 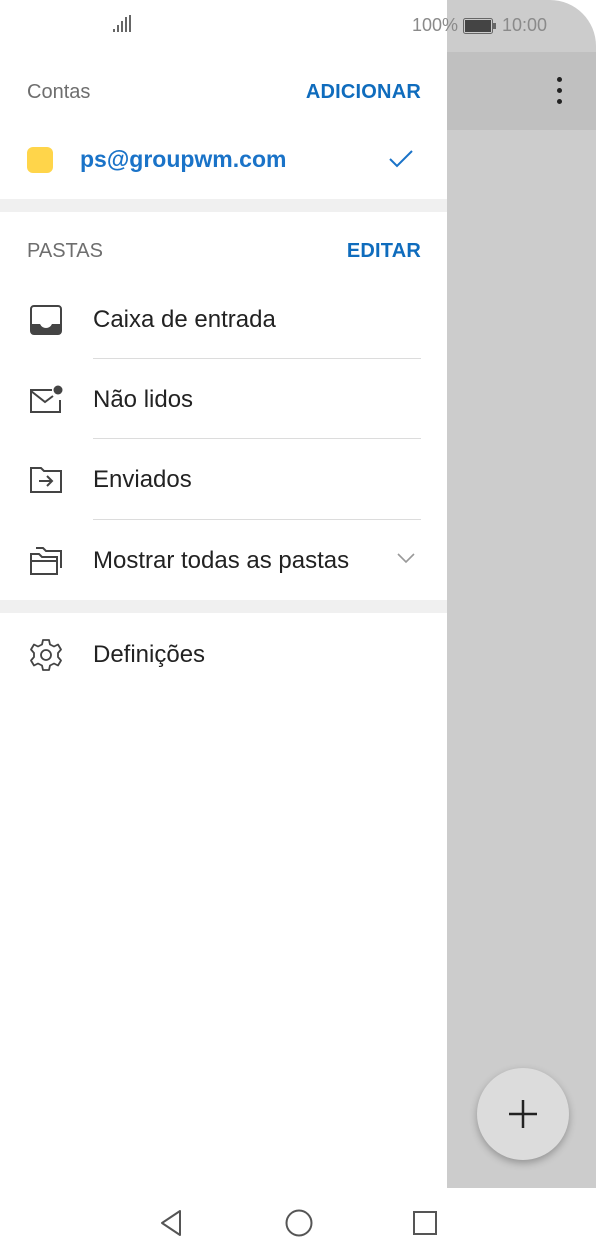 What do you see at coordinates (223, 400) in the screenshot?
I see `folder-item-unread: Não lidos` at bounding box center [223, 400].